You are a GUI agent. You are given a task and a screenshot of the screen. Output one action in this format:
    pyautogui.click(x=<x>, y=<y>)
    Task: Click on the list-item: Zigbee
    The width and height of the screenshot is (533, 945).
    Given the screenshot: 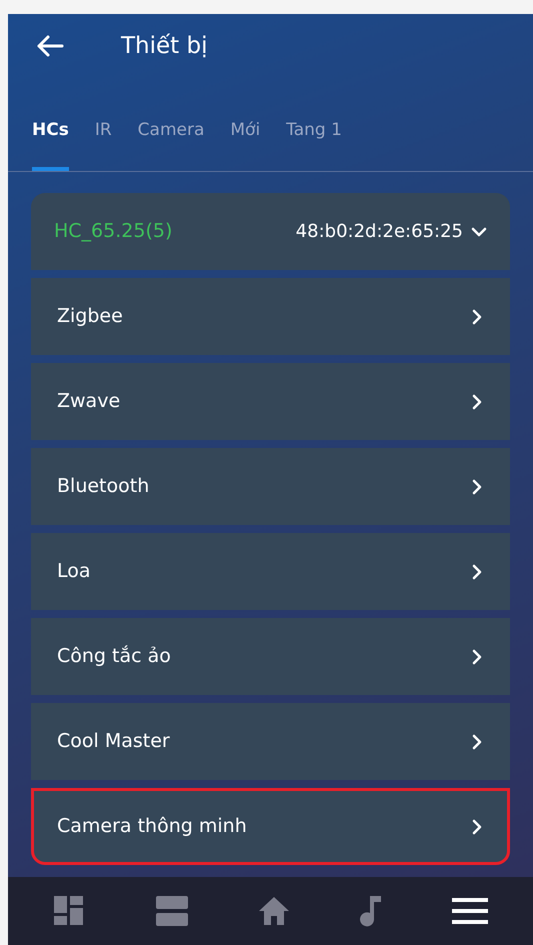 What is the action you would take?
    pyautogui.click(x=270, y=316)
    